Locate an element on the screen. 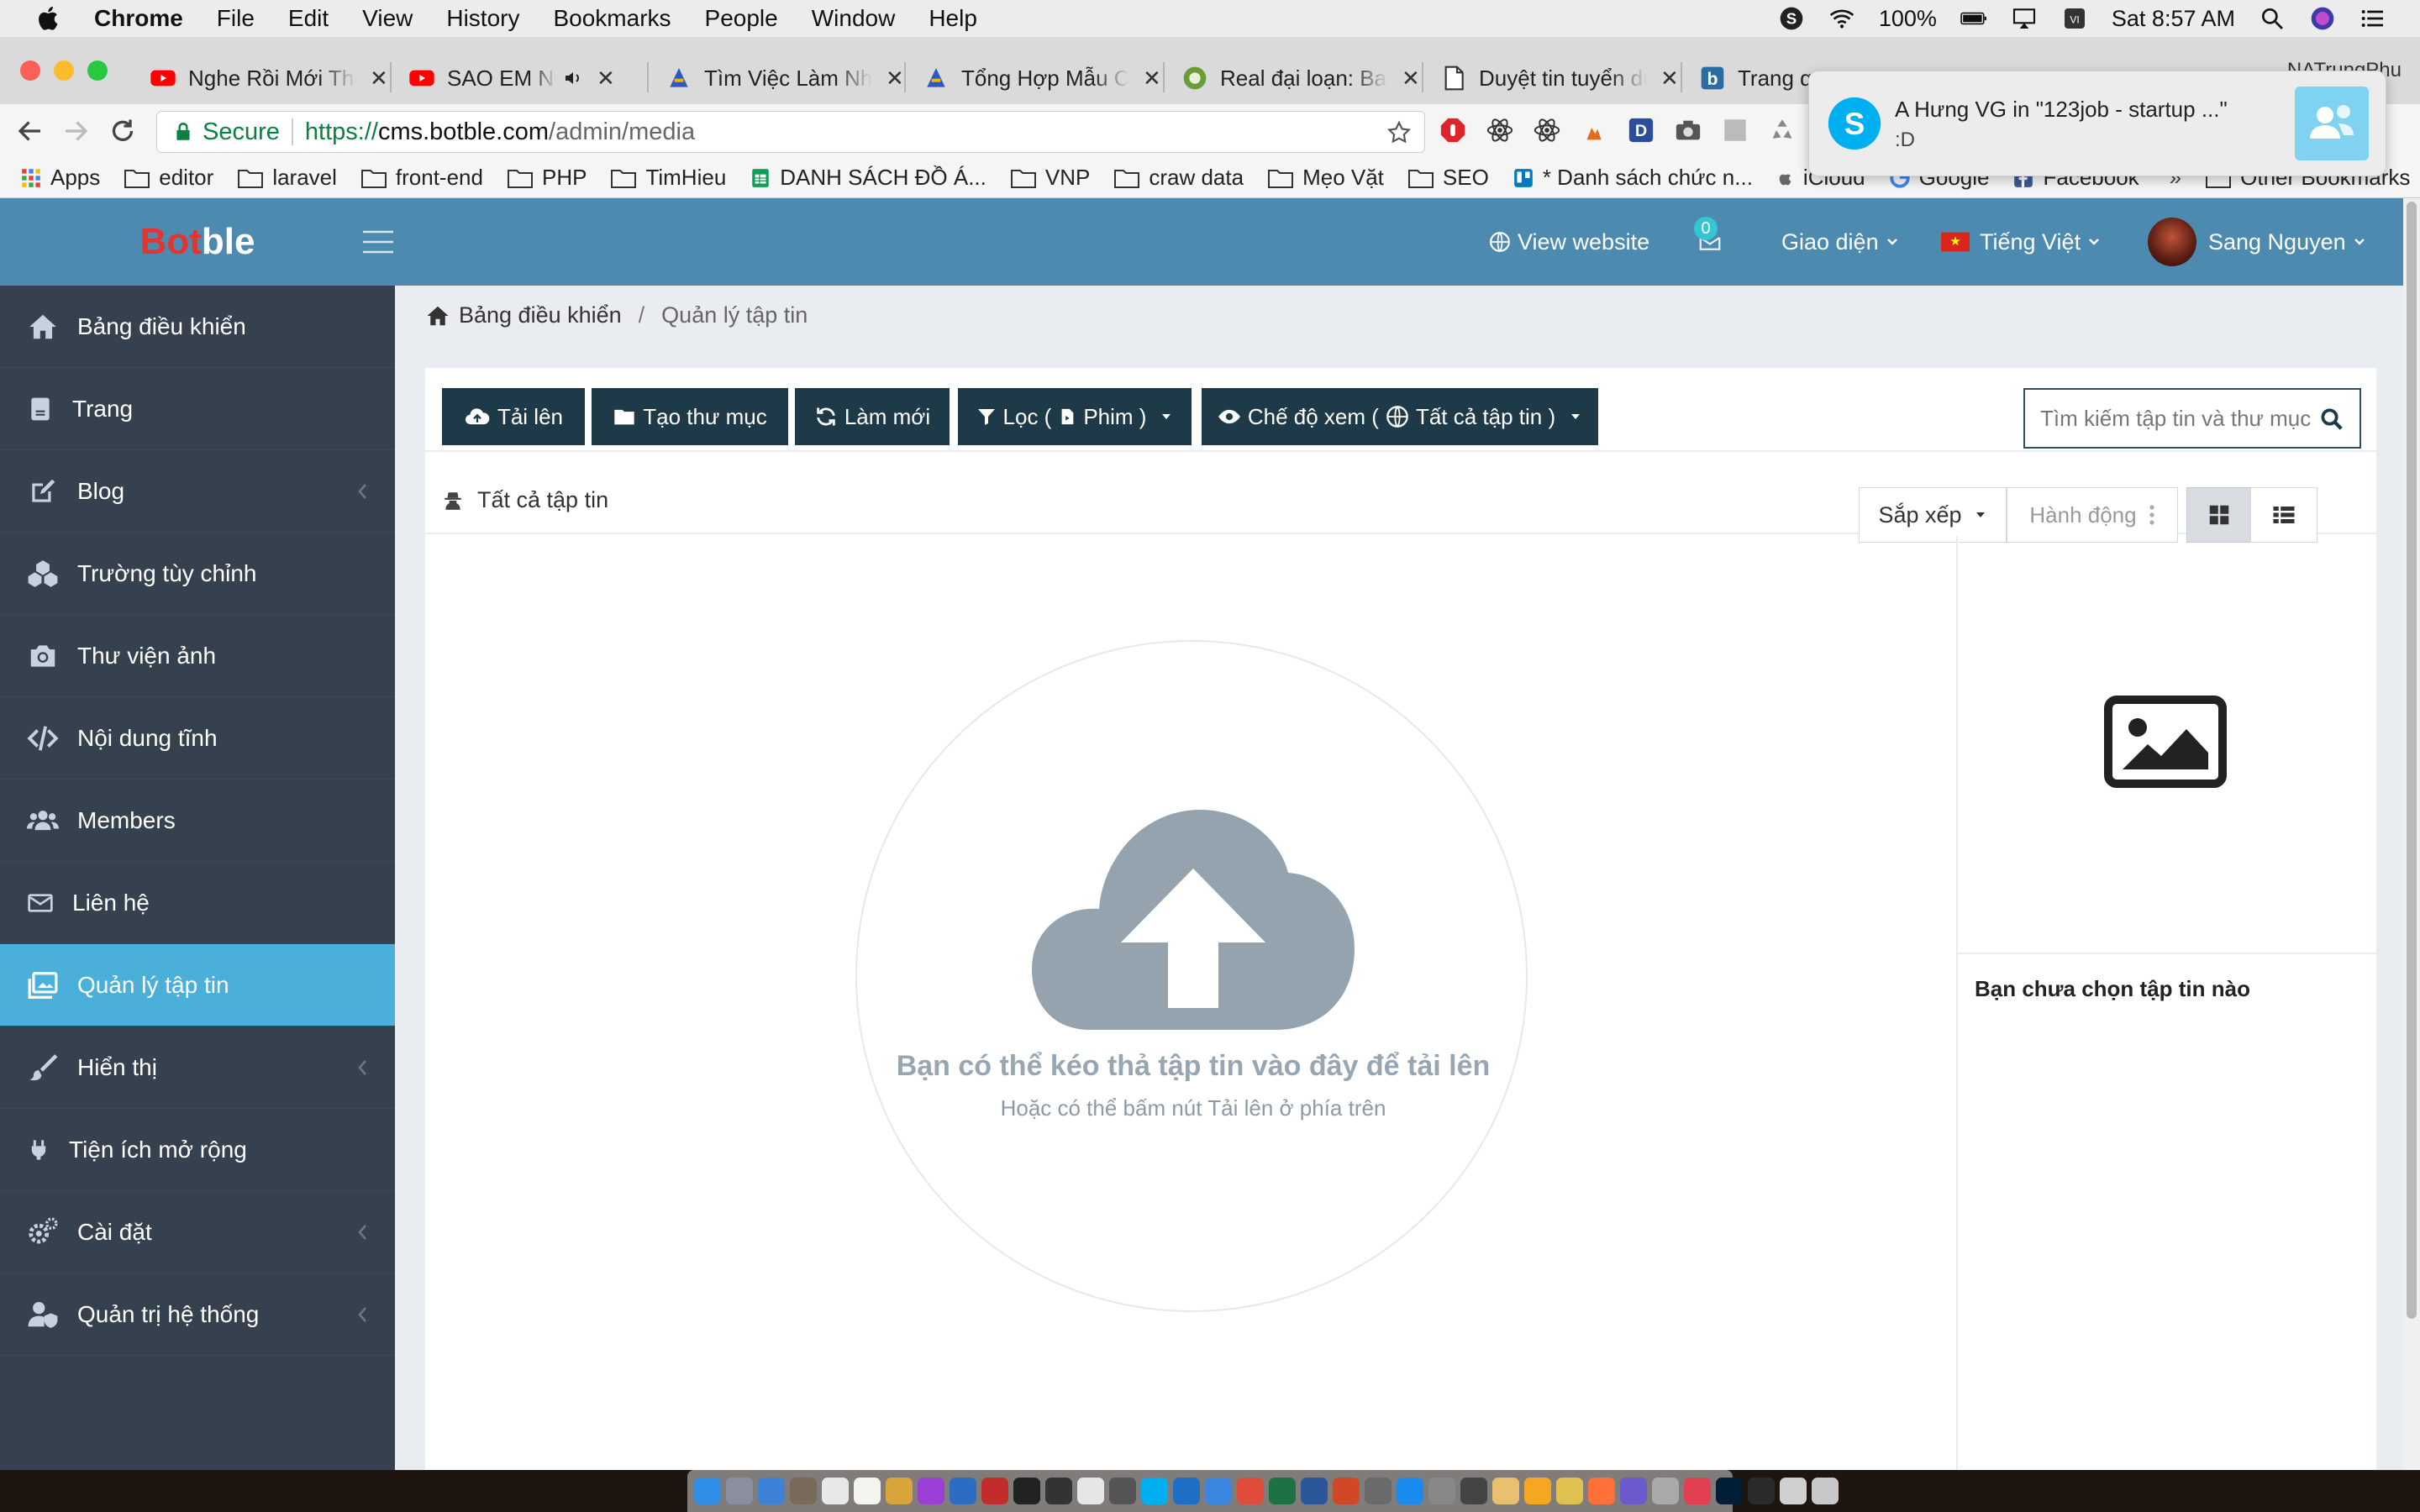  bookmark-folder: editor is located at coordinates (168, 178).